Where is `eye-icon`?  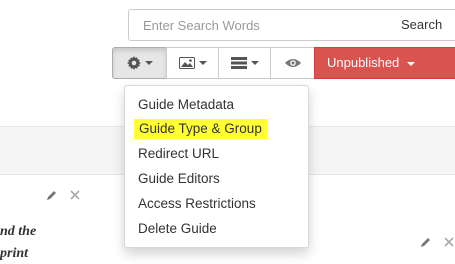 eye-icon is located at coordinates (292, 63).